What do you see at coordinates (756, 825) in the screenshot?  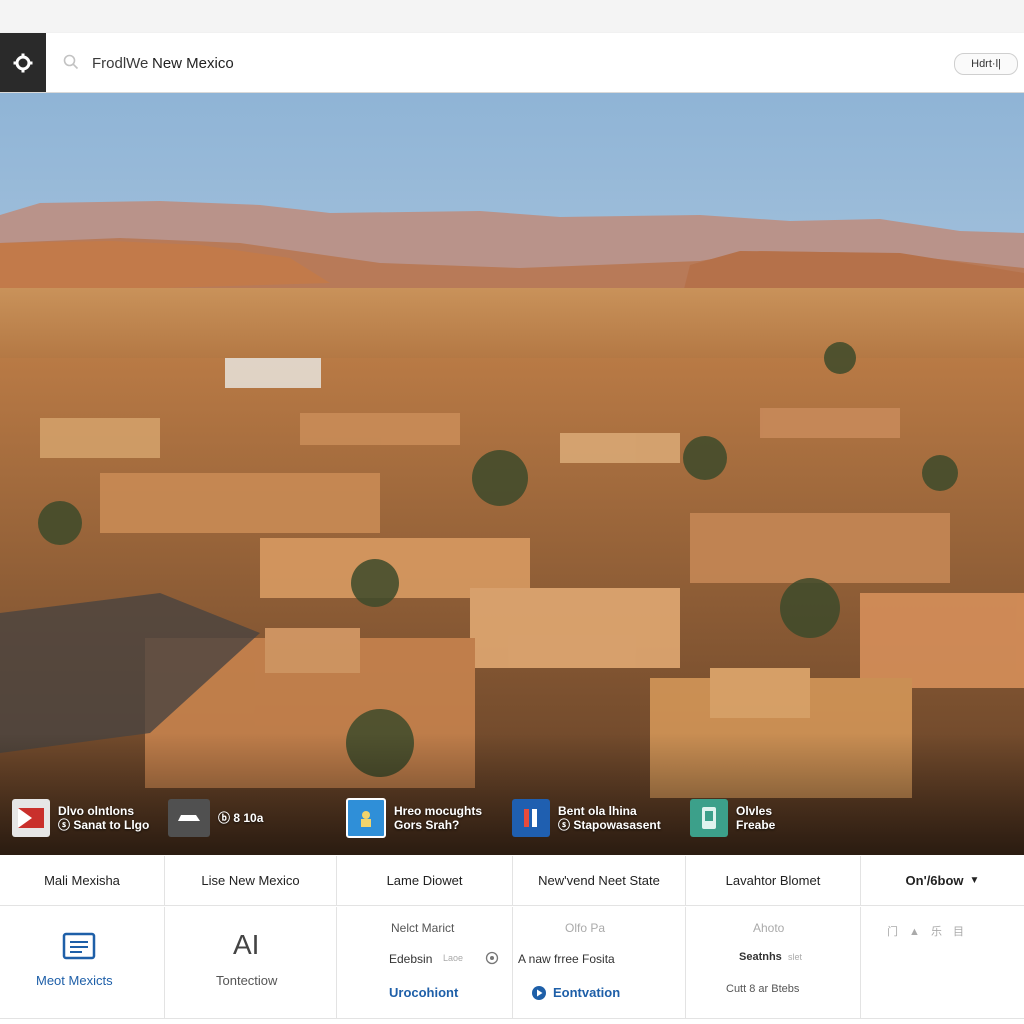 I see `promo-5-subtitle: Freabe` at bounding box center [756, 825].